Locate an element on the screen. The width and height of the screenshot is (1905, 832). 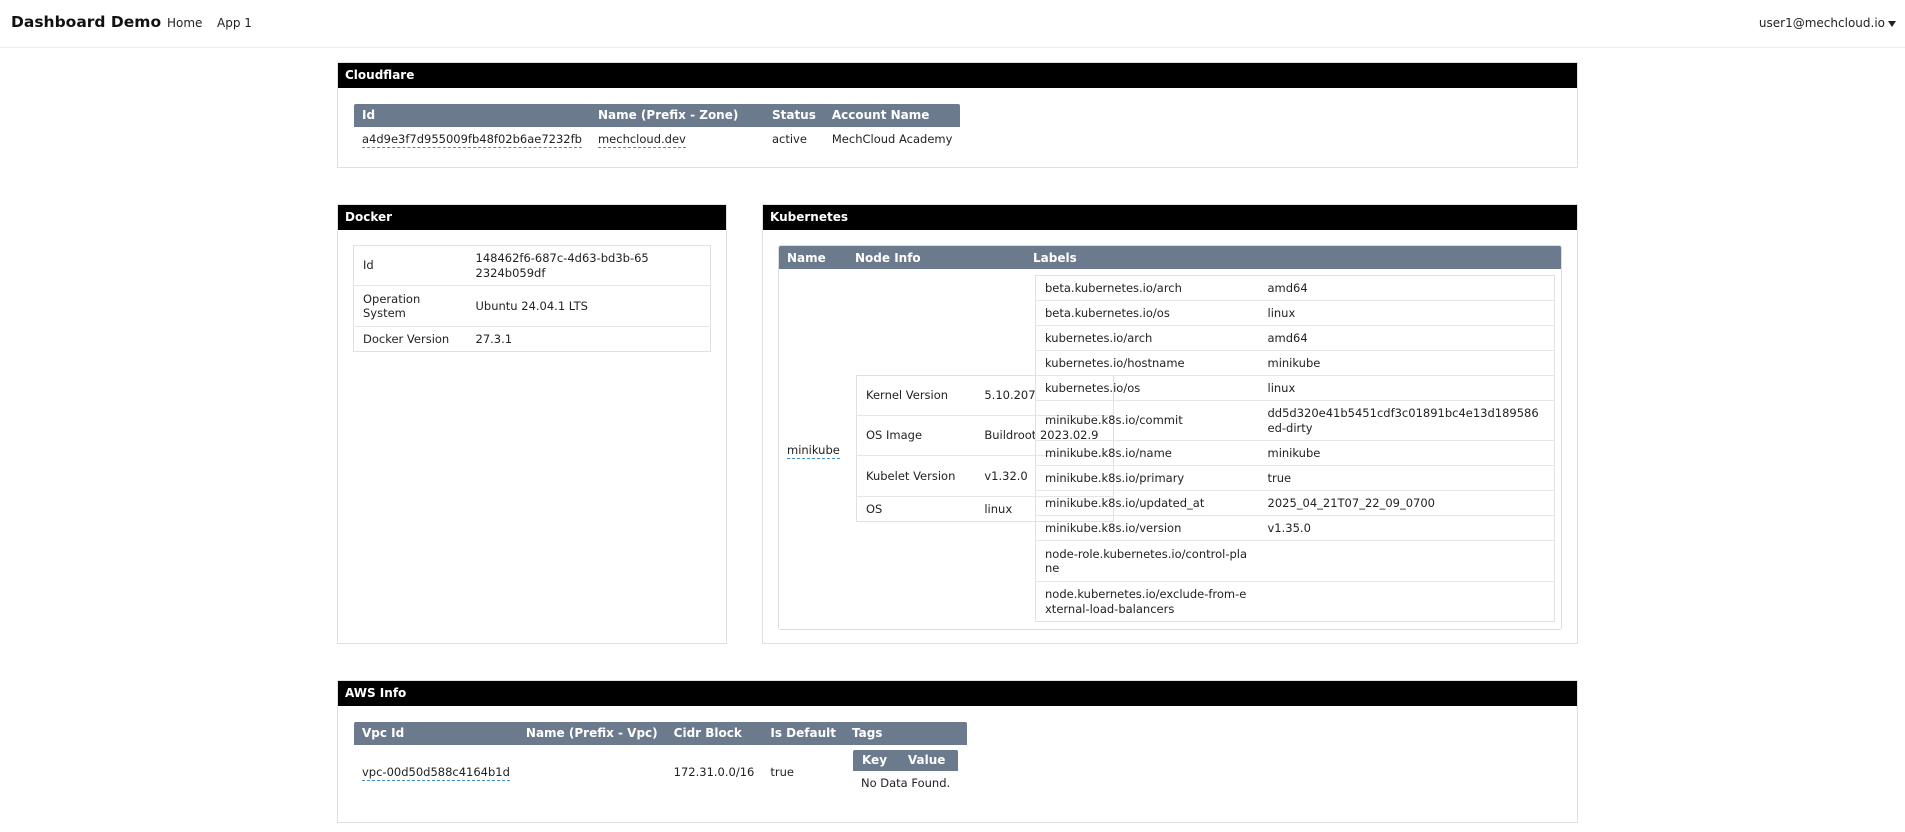
table-row: minikube.k8s.io/version v1.35.0 is located at coordinates (1295, 528).